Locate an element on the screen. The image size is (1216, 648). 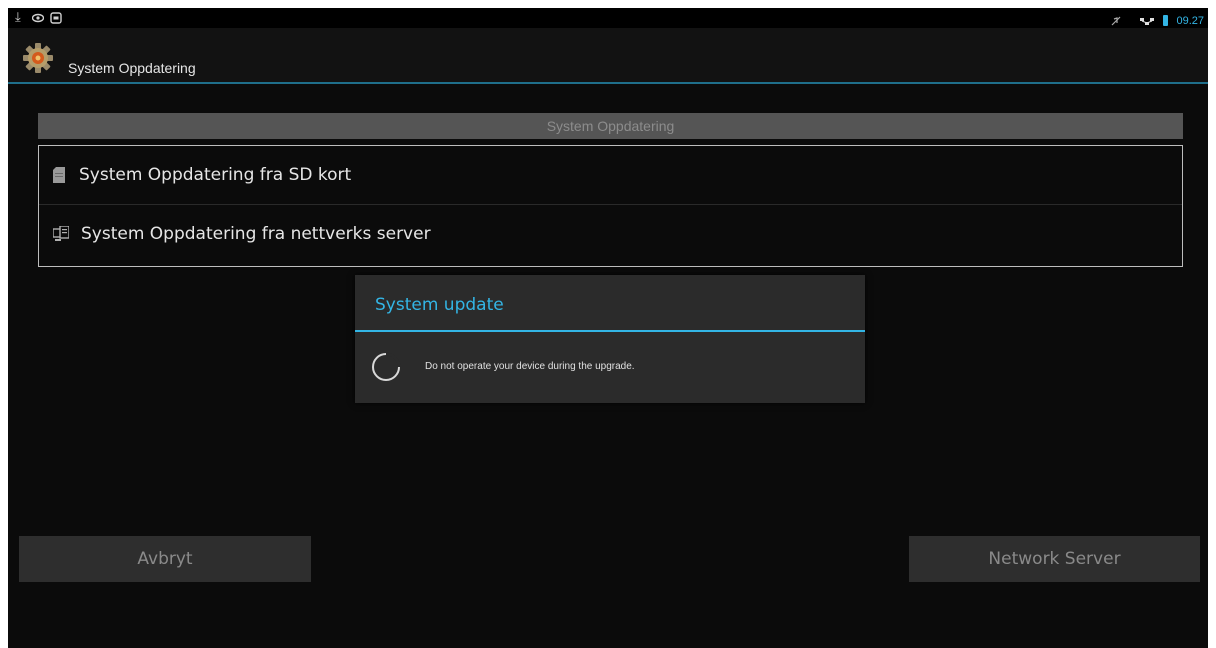
list-item-label: System Oppdatering fra SD kort is located at coordinates (215, 175).